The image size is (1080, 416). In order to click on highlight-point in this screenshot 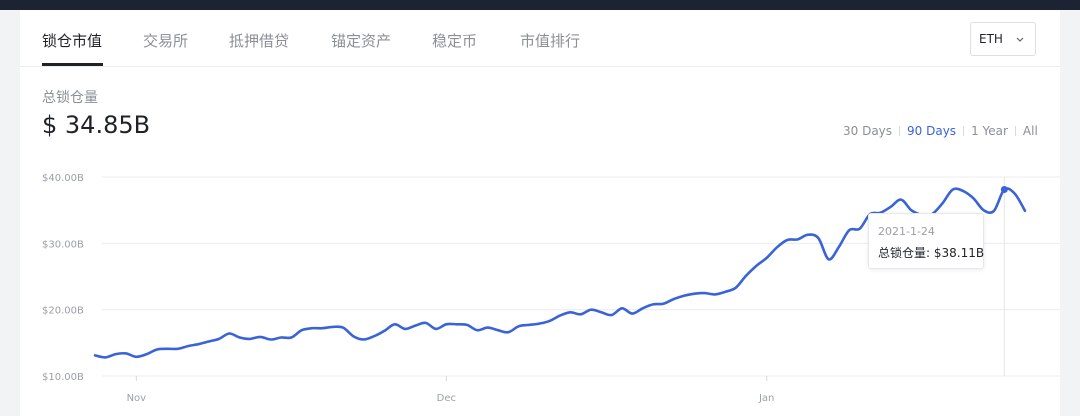, I will do `click(1004, 190)`.